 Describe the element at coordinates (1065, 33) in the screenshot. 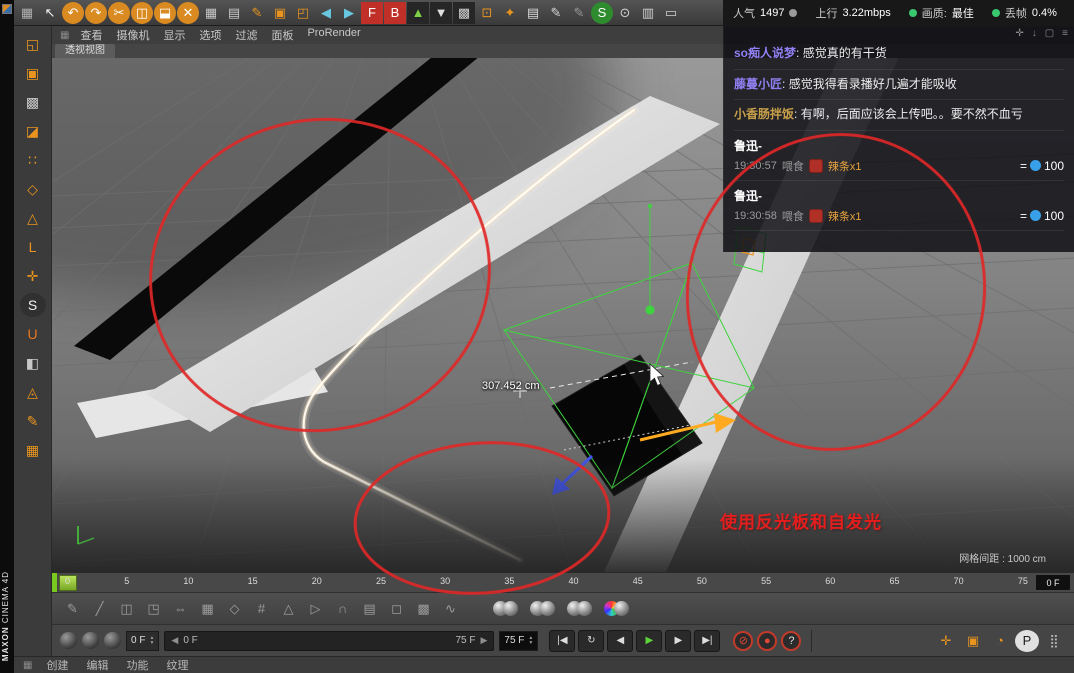

I see `chat-menu-icon: ≡` at that location.